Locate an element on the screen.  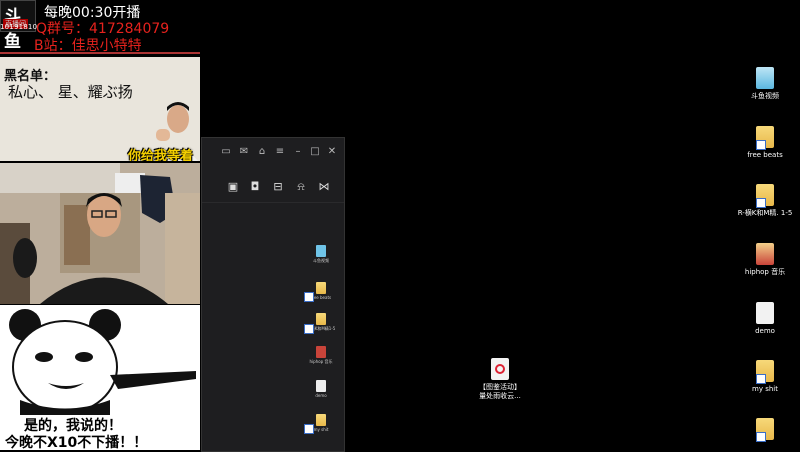
mini-icon-hiphop: hiphop 音乐 is located at coordinates (321, 355).